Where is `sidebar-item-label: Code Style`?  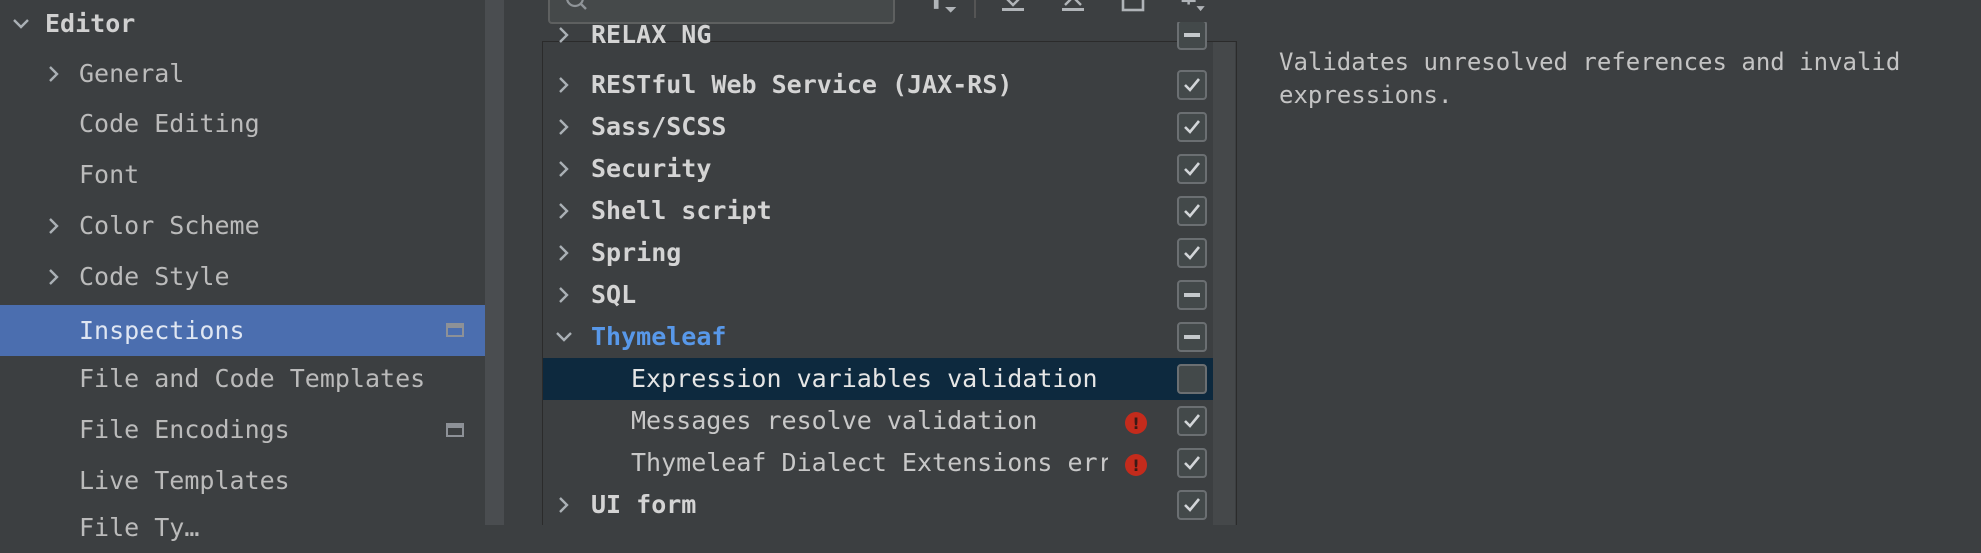 sidebar-item-label: Code Style is located at coordinates (154, 276).